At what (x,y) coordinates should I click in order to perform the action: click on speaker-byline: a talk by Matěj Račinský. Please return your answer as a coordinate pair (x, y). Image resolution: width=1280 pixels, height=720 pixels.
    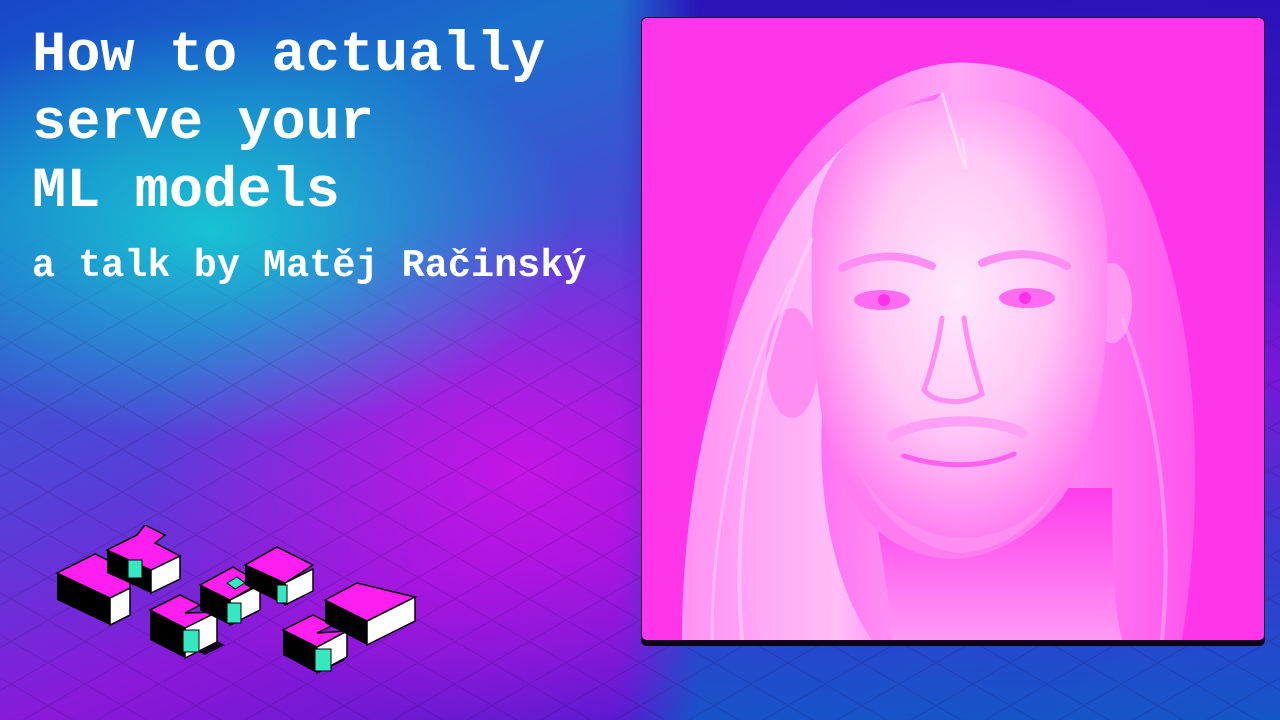
    Looking at the image, I should click on (309, 266).